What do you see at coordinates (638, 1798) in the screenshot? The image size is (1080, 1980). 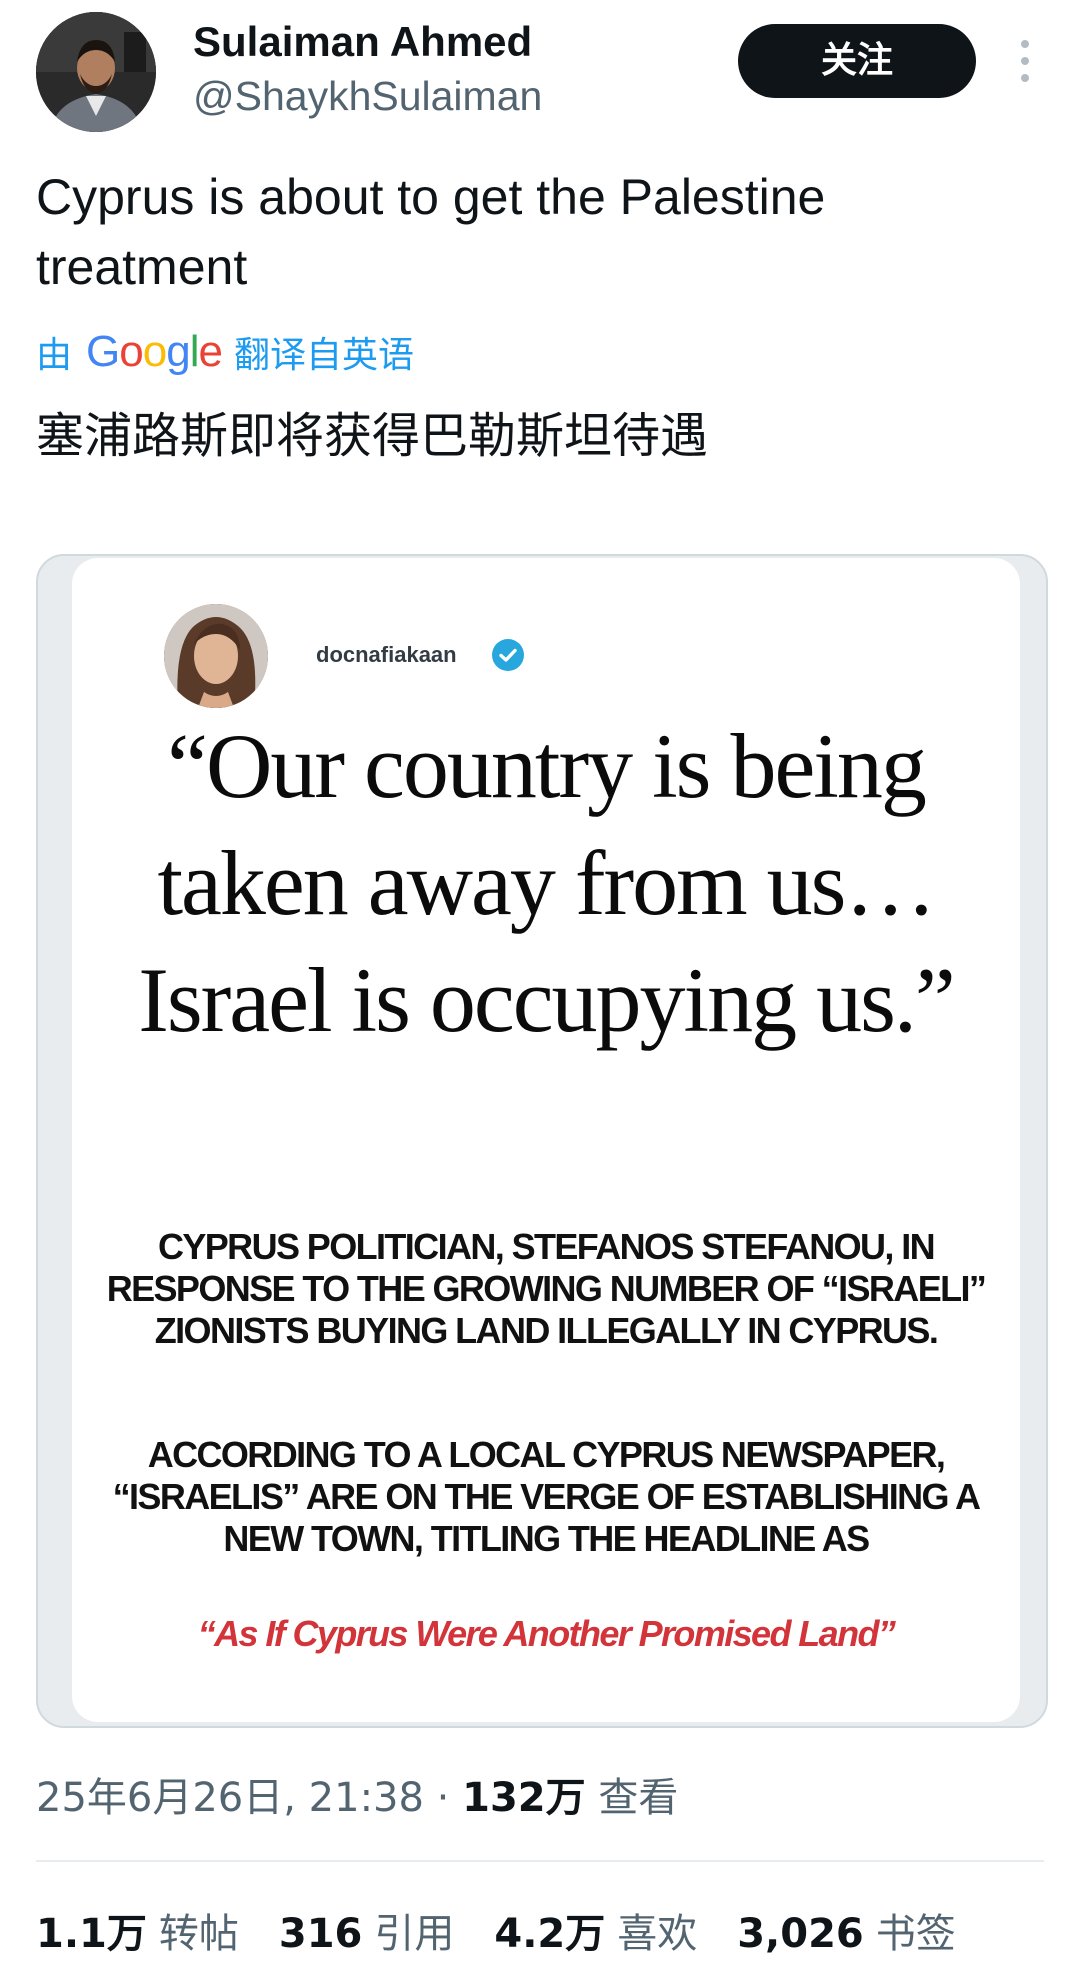 I see `views-label: 查看` at bounding box center [638, 1798].